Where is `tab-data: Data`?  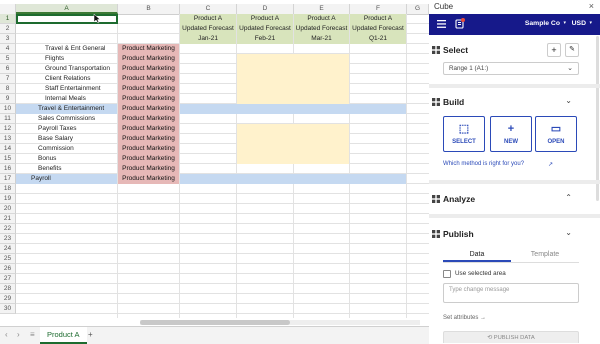 tab-data: Data is located at coordinates (477, 255).